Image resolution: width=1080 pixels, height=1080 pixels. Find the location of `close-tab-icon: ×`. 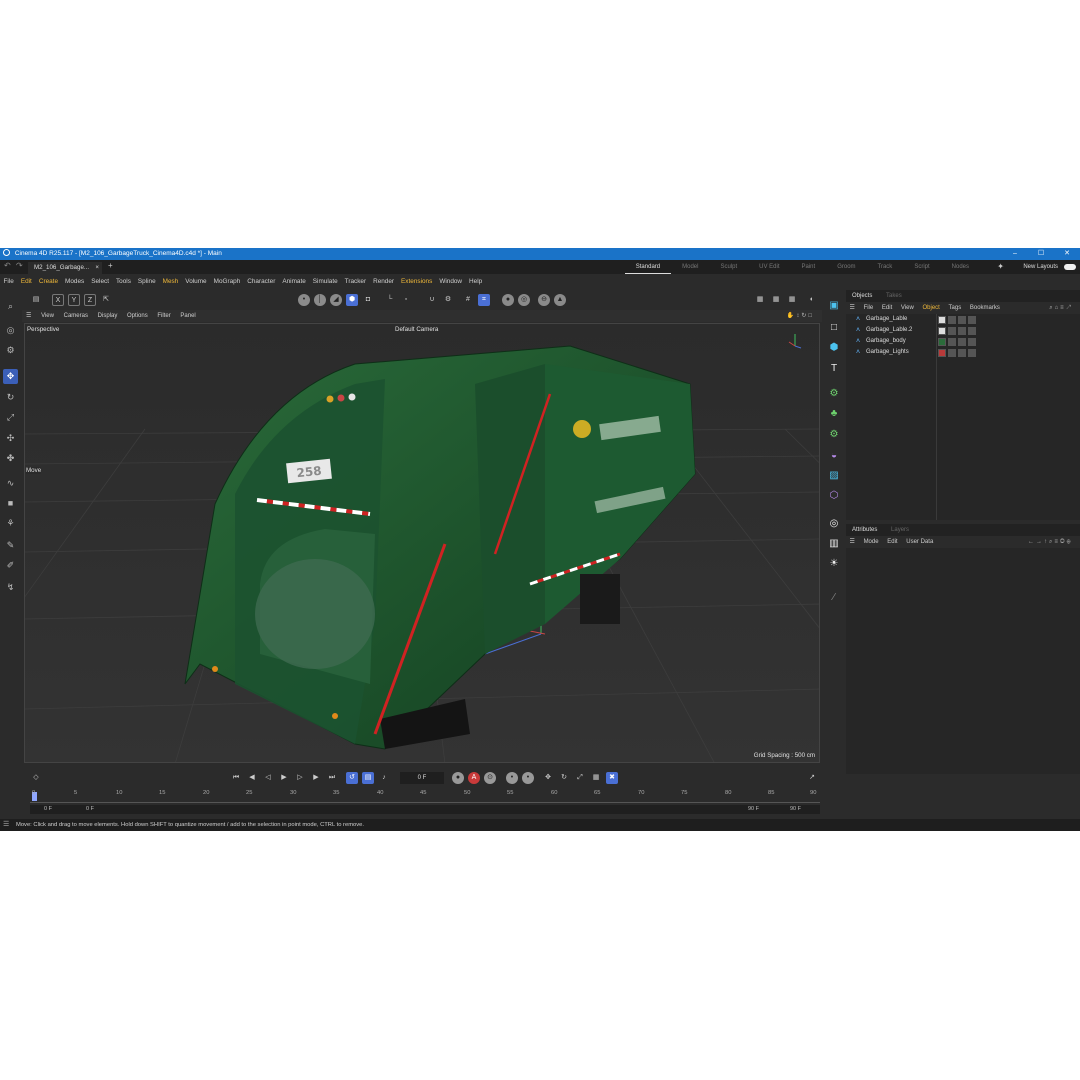

close-tab-icon: × is located at coordinates (97, 268).